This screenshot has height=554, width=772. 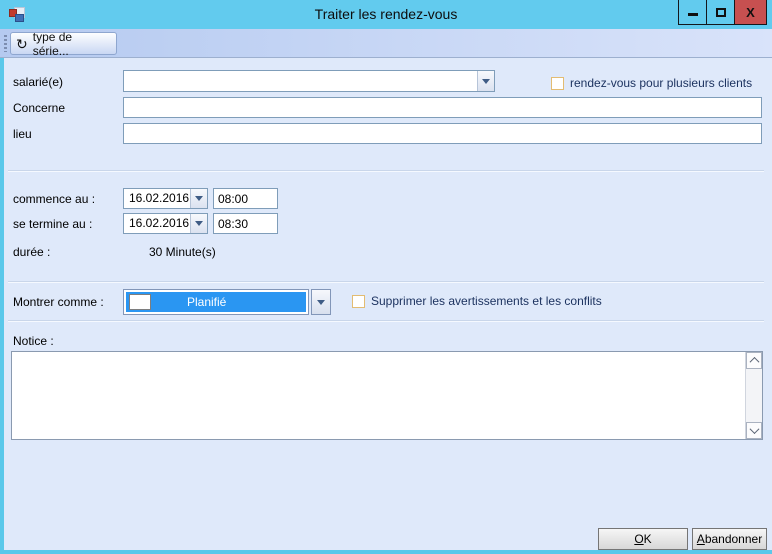 I want to click on recurrence-icon: ↻, so click(x=22, y=43).